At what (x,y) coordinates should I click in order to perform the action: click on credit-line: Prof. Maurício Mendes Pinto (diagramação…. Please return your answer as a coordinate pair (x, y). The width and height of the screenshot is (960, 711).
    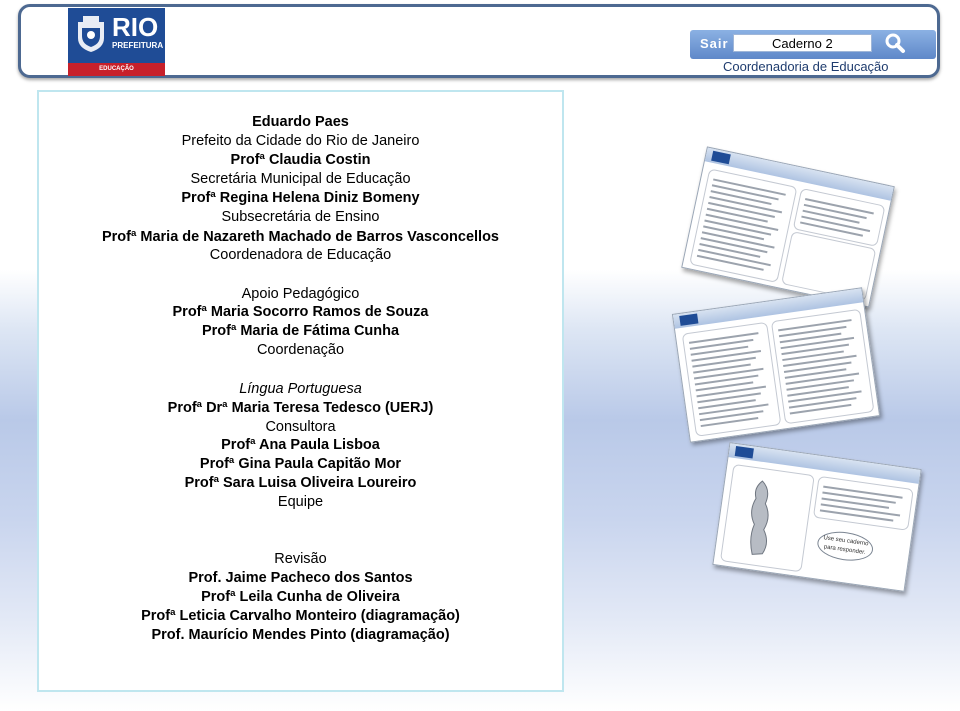
    Looking at the image, I should click on (300, 635).